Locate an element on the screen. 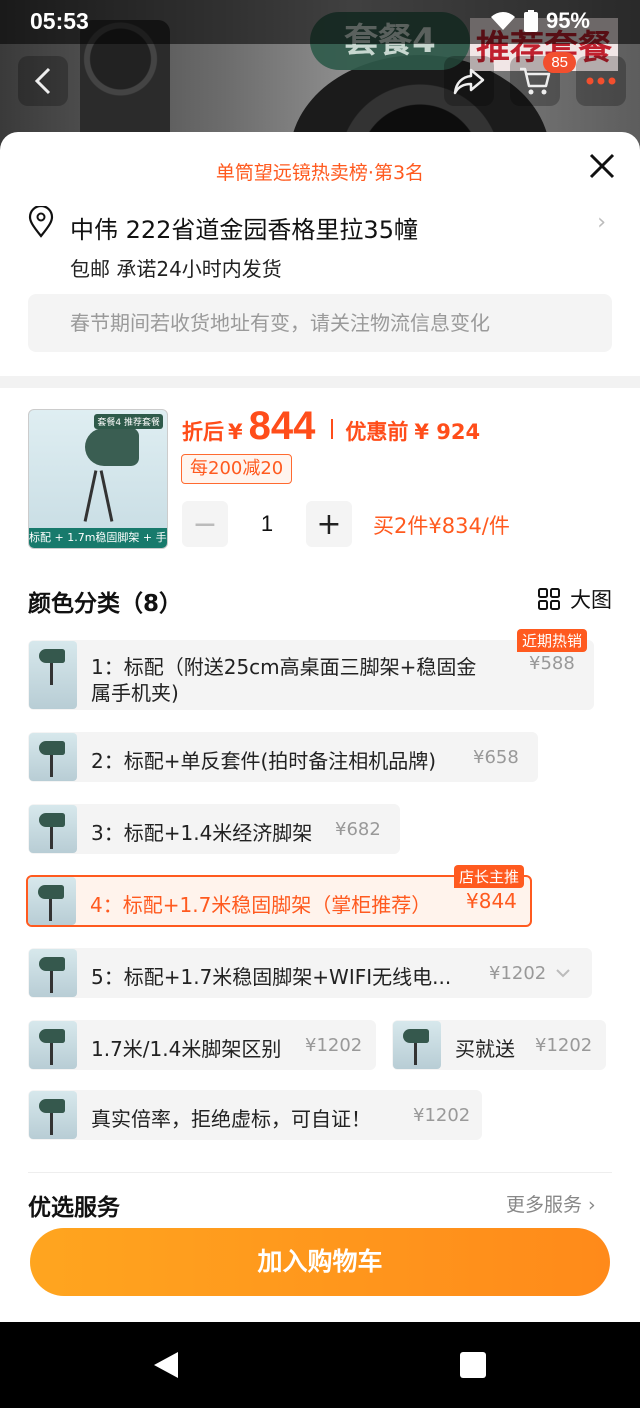 The image size is (640, 1408). option-label: 真实倍率，拒绝虚标，可自证！ is located at coordinates (231, 1119).